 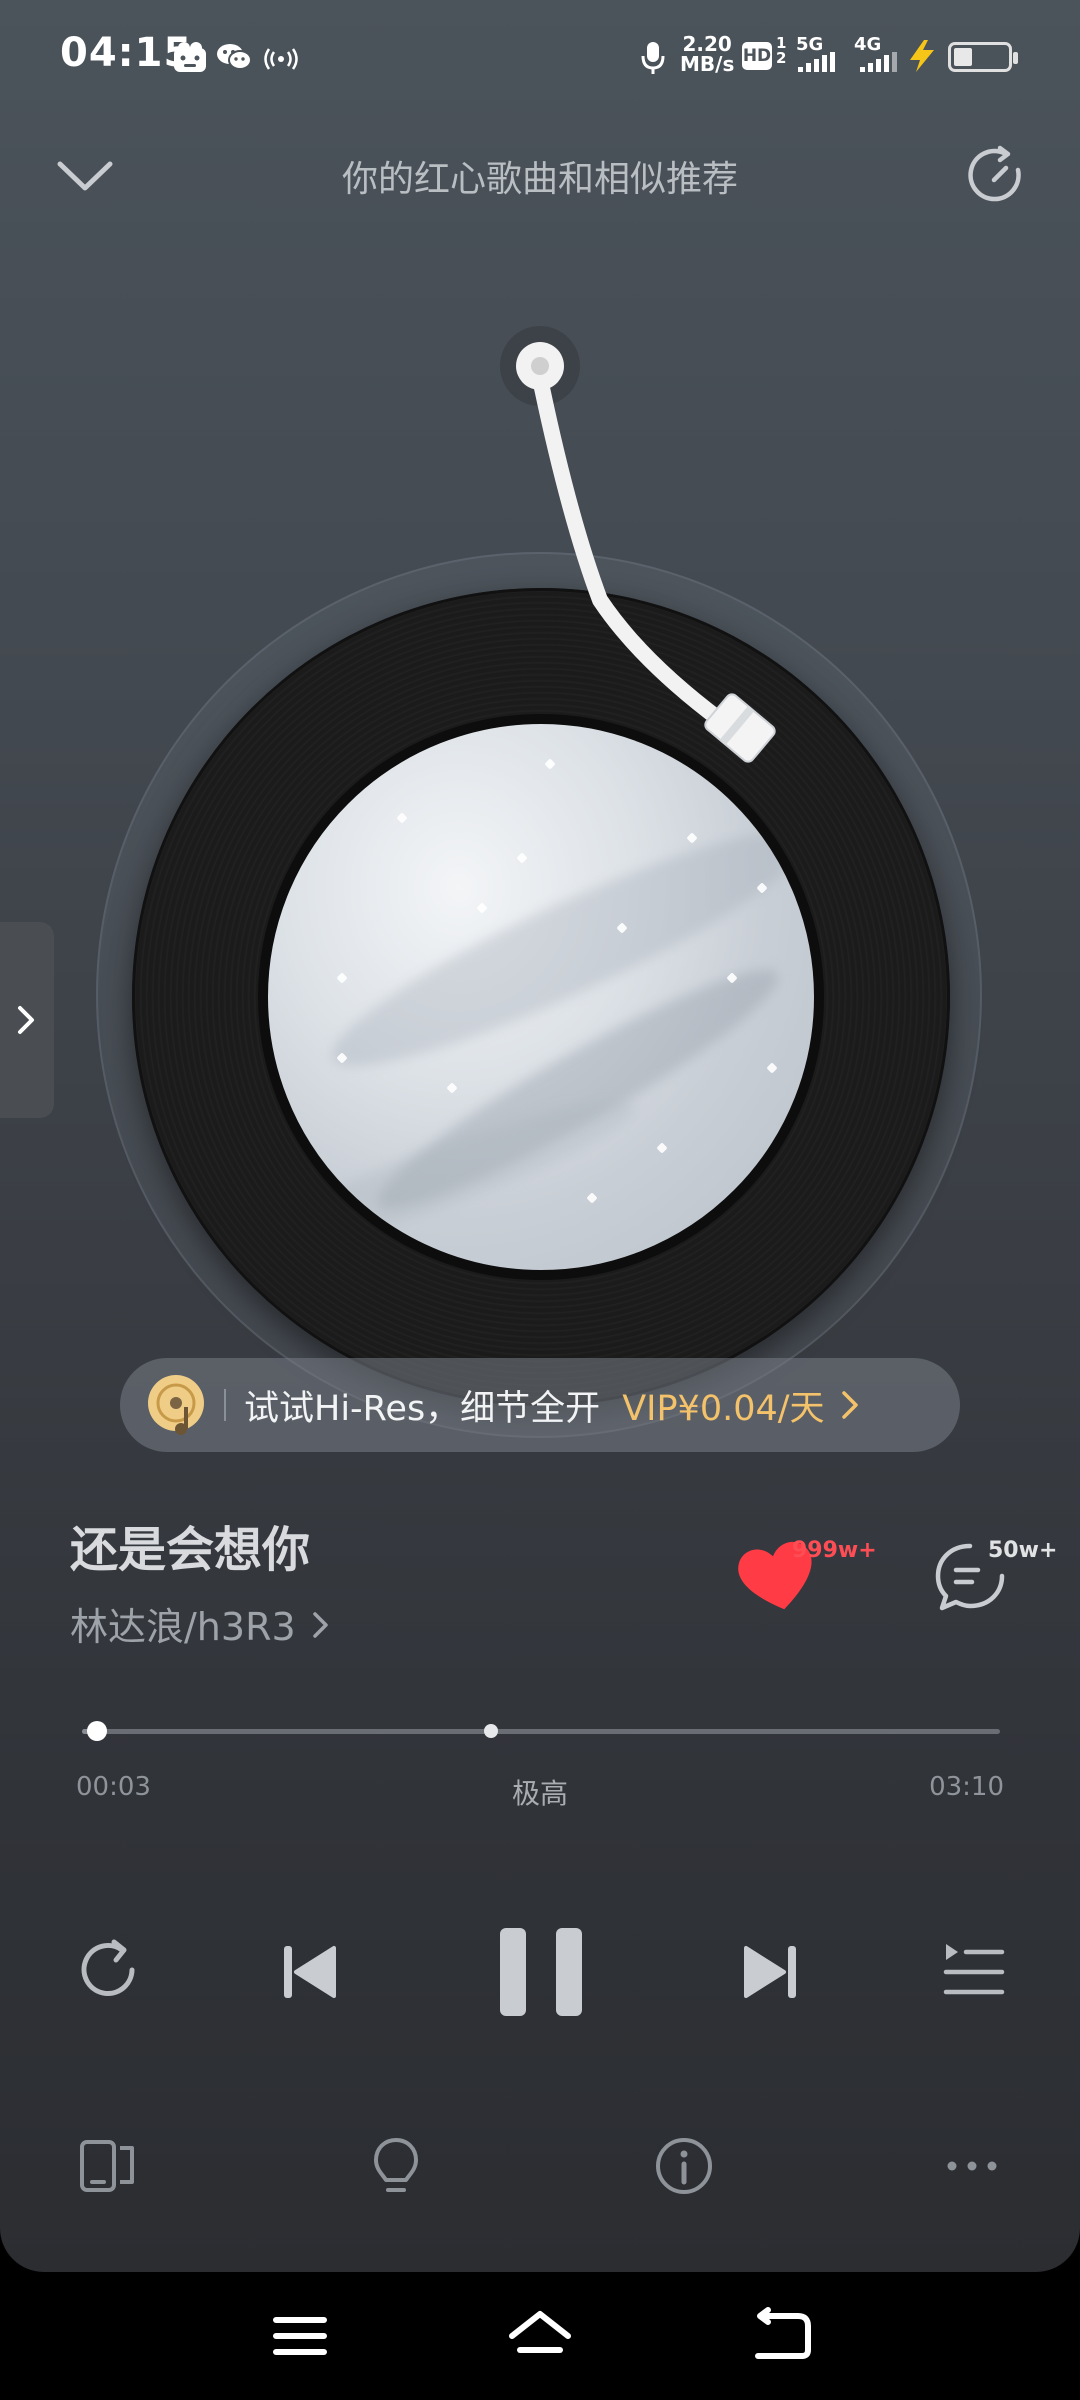 What do you see at coordinates (422, 1408) in the screenshot?
I see `banner-text: 试试Hi-Res，细节全开` at bounding box center [422, 1408].